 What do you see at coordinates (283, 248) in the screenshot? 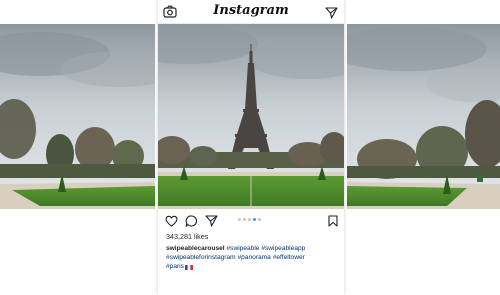
I see `hashtag: #swipeableapp` at bounding box center [283, 248].